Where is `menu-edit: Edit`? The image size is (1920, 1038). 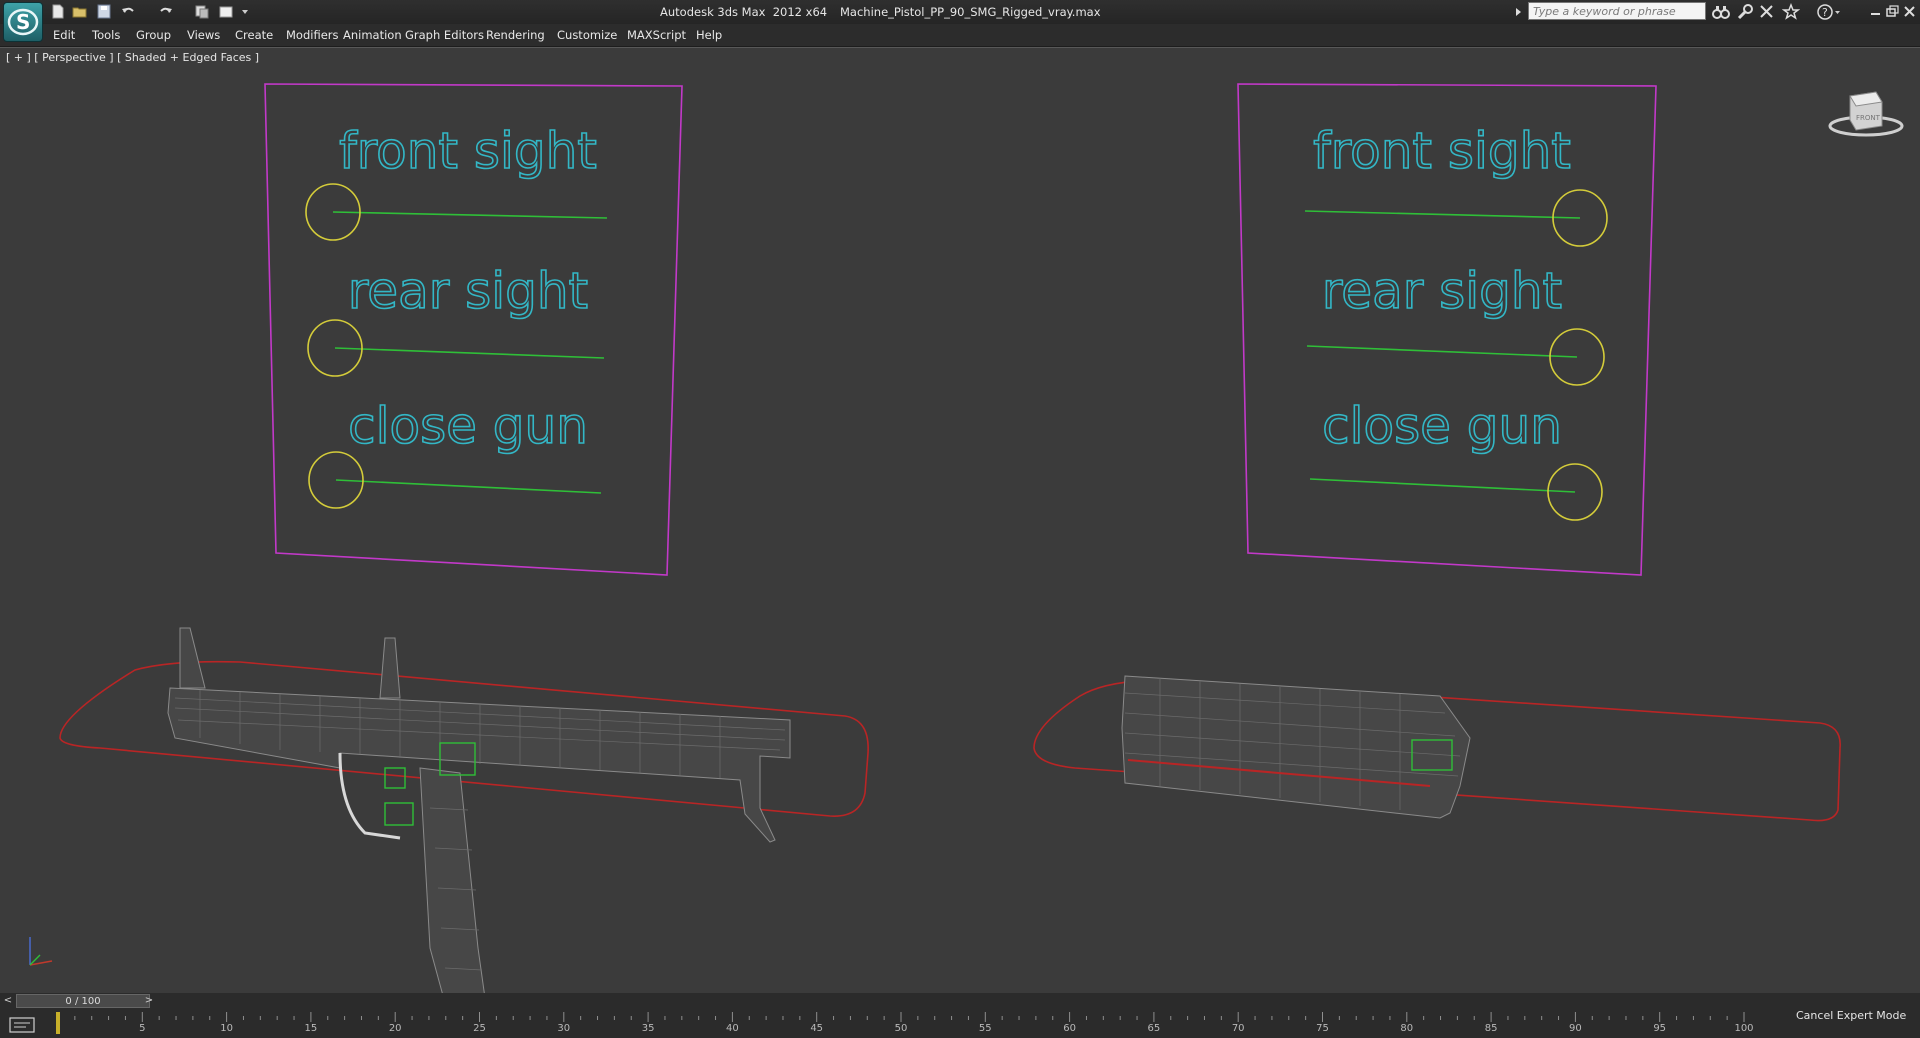
menu-edit: Edit is located at coordinates (64, 35).